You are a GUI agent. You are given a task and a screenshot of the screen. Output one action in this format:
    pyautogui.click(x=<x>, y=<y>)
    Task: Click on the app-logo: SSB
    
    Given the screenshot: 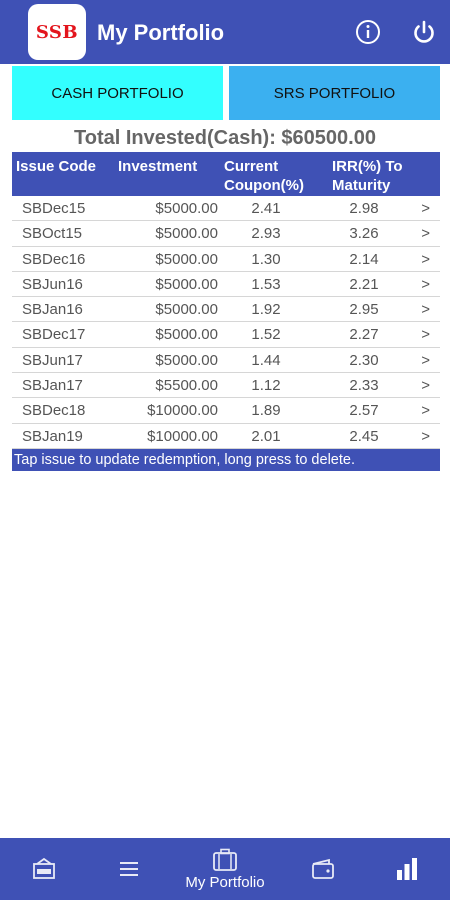 What is the action you would take?
    pyautogui.click(x=57, y=32)
    